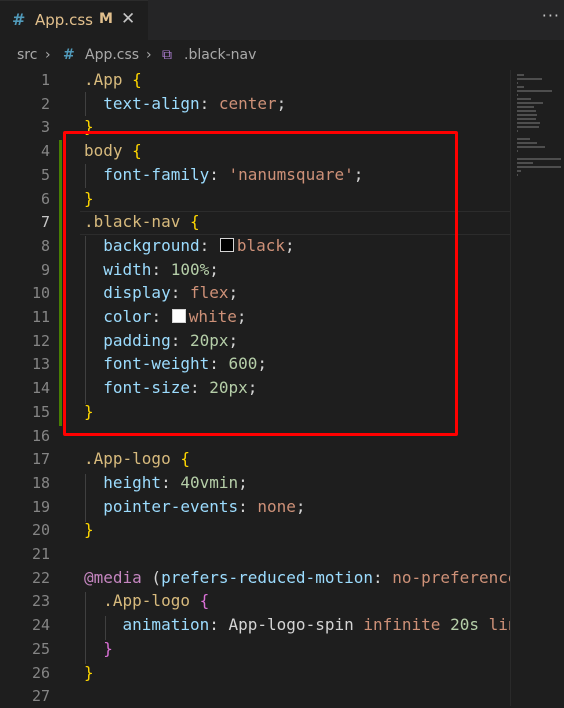  What do you see at coordinates (45, 198) in the screenshot?
I see `line-number: 6` at bounding box center [45, 198].